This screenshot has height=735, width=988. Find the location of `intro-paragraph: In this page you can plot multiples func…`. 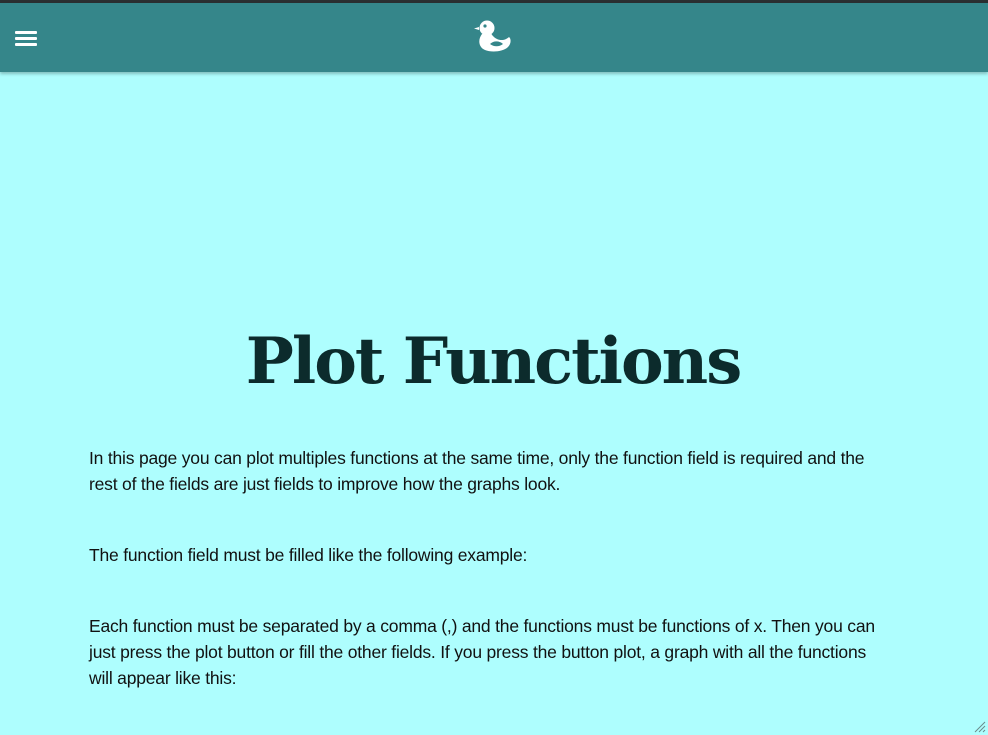

intro-paragraph: In this page you can plot multiples func… is located at coordinates (477, 471).